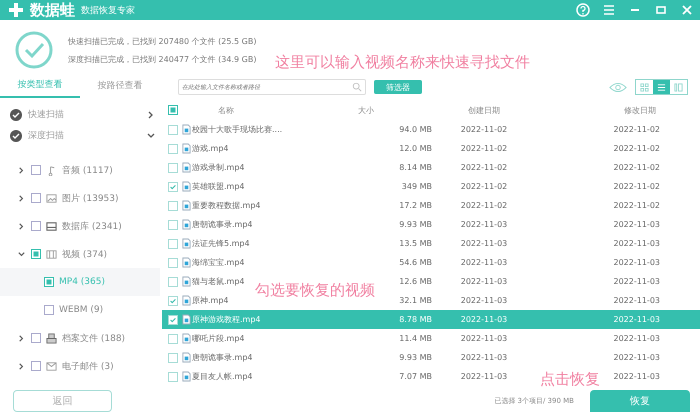  What do you see at coordinates (415, 262) in the screenshot?
I see `file-size: 54.6 MB` at bounding box center [415, 262].